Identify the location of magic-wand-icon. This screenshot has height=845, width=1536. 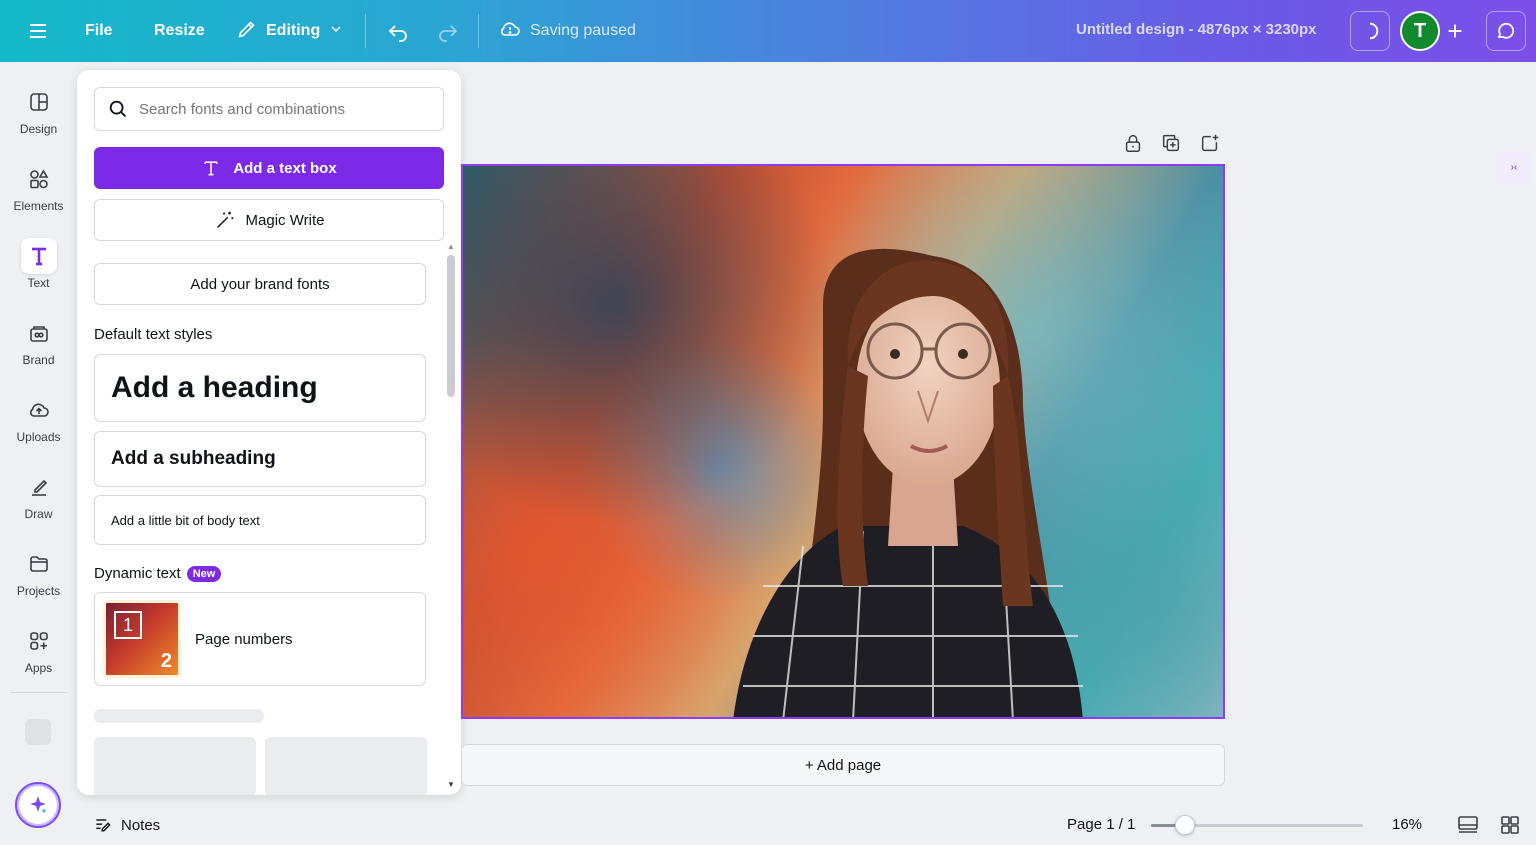
(224, 219).